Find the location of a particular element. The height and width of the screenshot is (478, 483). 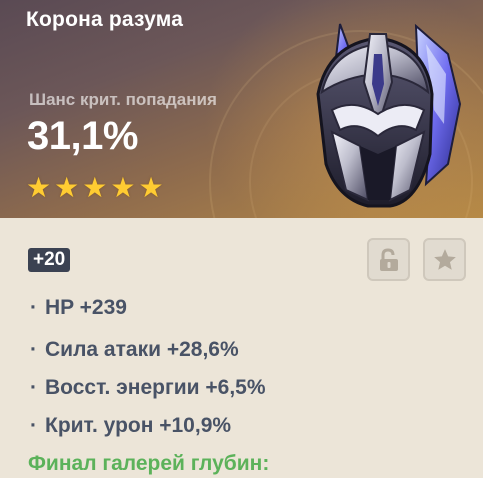

helmet-artifact-icon is located at coordinates (389, 115).